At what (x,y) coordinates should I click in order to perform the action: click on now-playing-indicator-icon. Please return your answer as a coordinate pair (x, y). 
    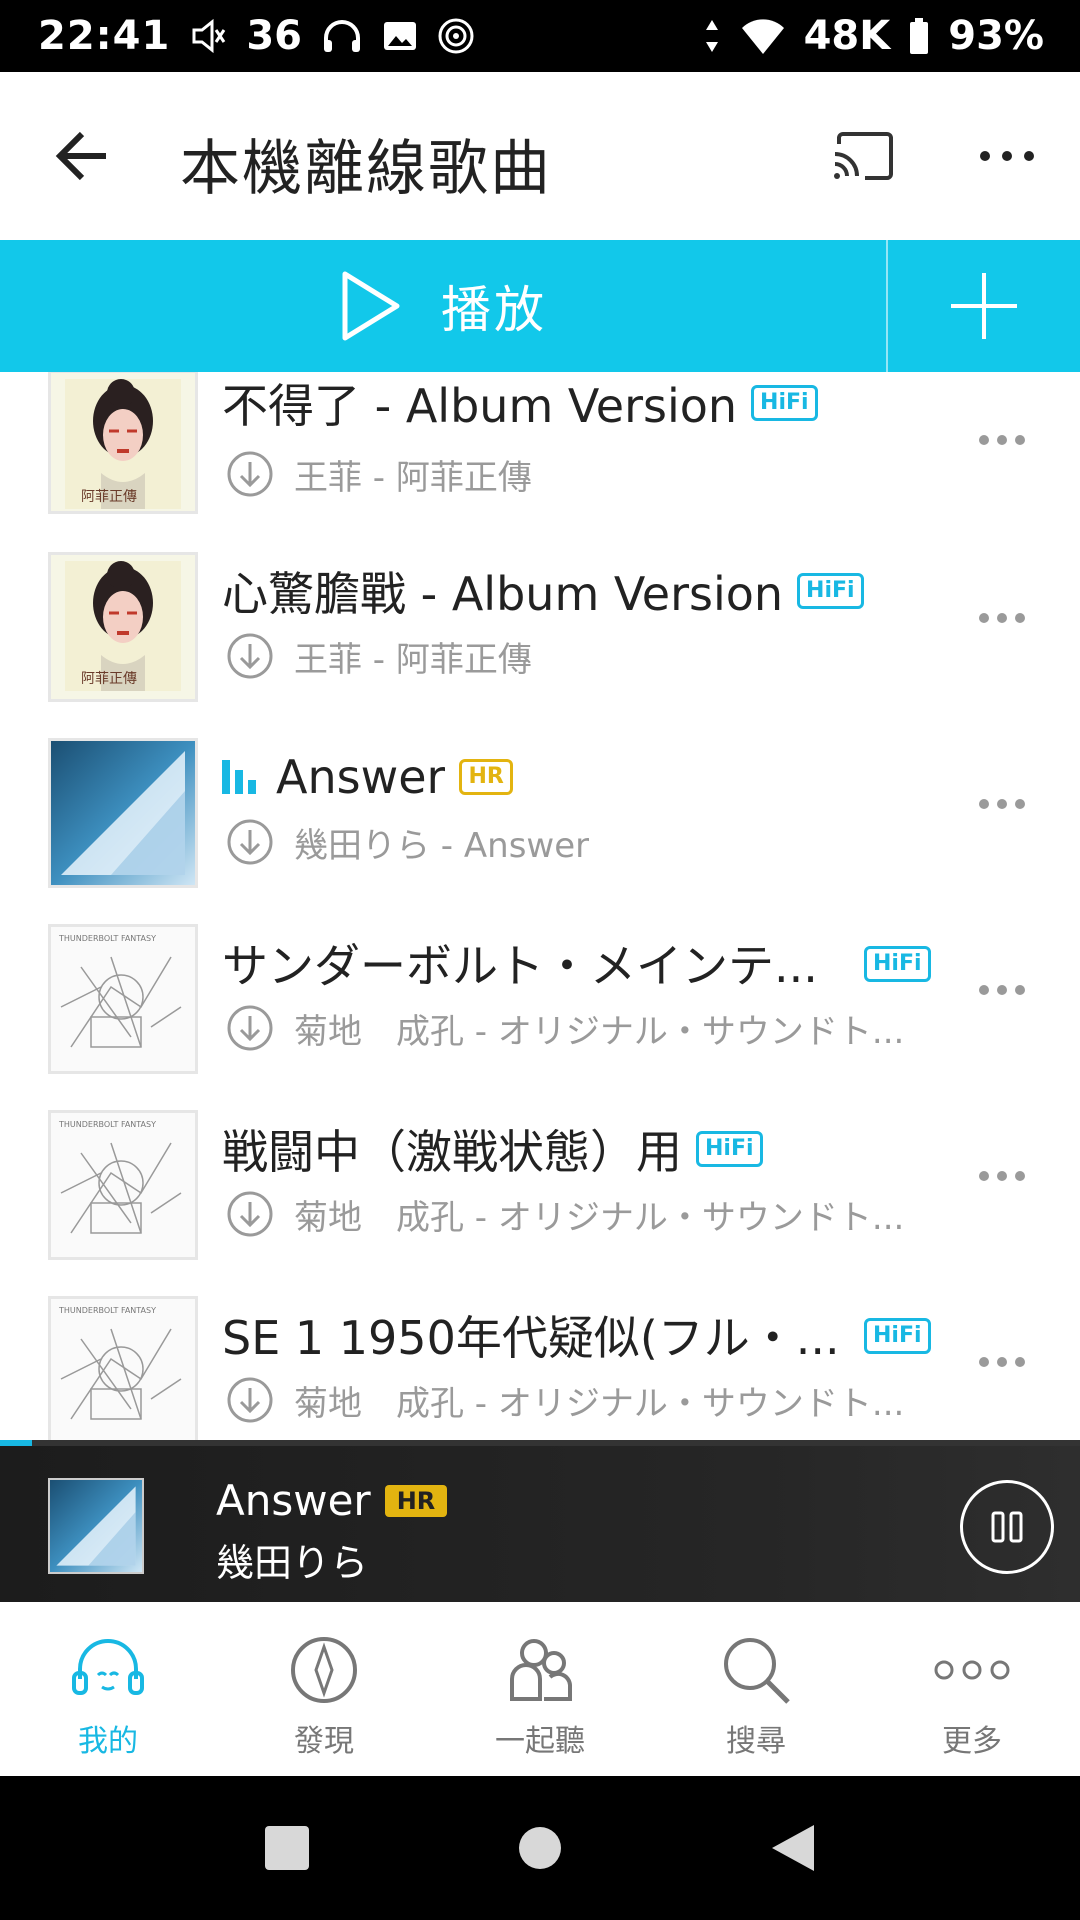
    Looking at the image, I should click on (239, 777).